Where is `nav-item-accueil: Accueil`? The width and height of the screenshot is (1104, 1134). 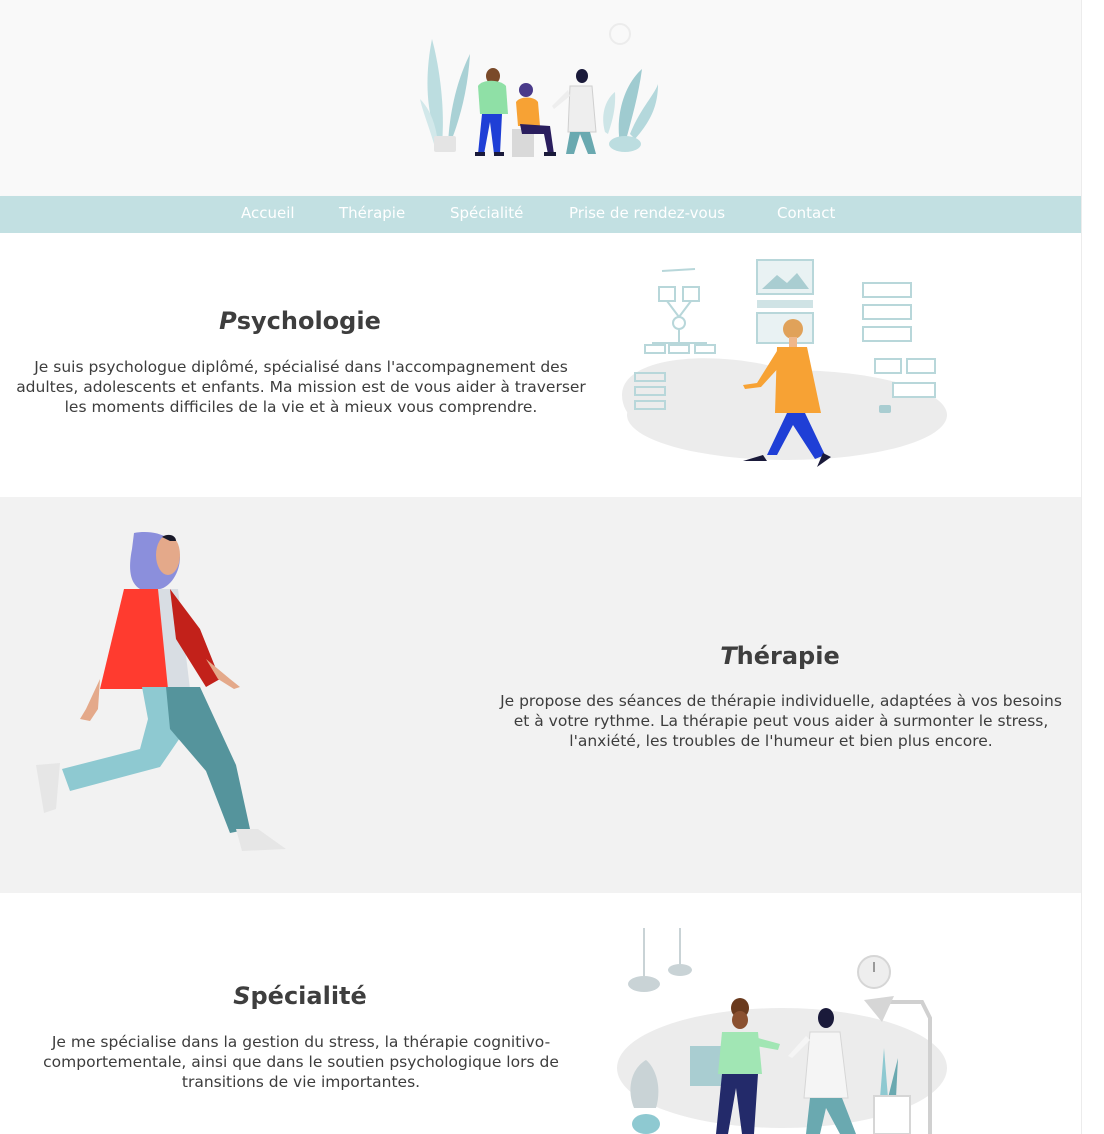
nav-item-accueil: Accueil is located at coordinates (268, 213).